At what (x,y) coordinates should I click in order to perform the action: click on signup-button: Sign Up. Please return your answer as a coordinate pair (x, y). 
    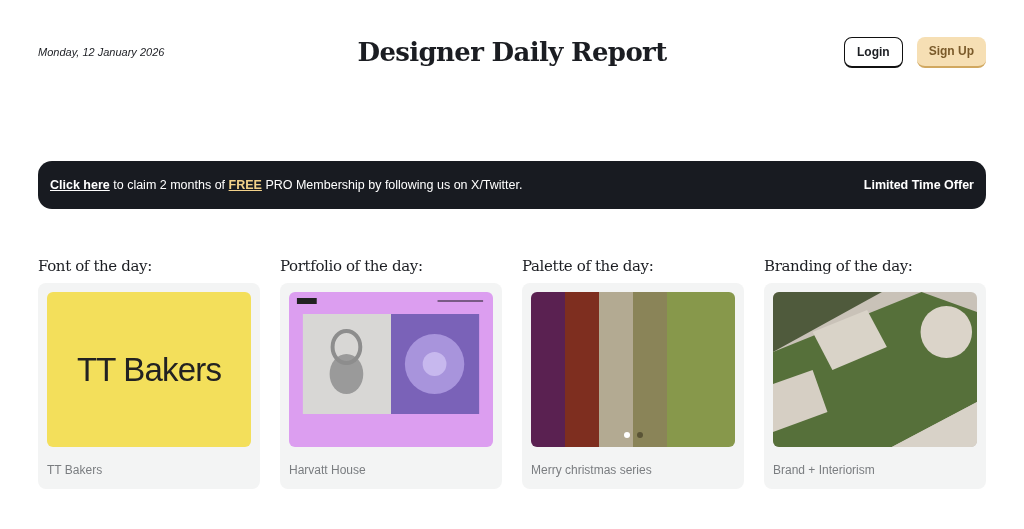
    Looking at the image, I should click on (951, 52).